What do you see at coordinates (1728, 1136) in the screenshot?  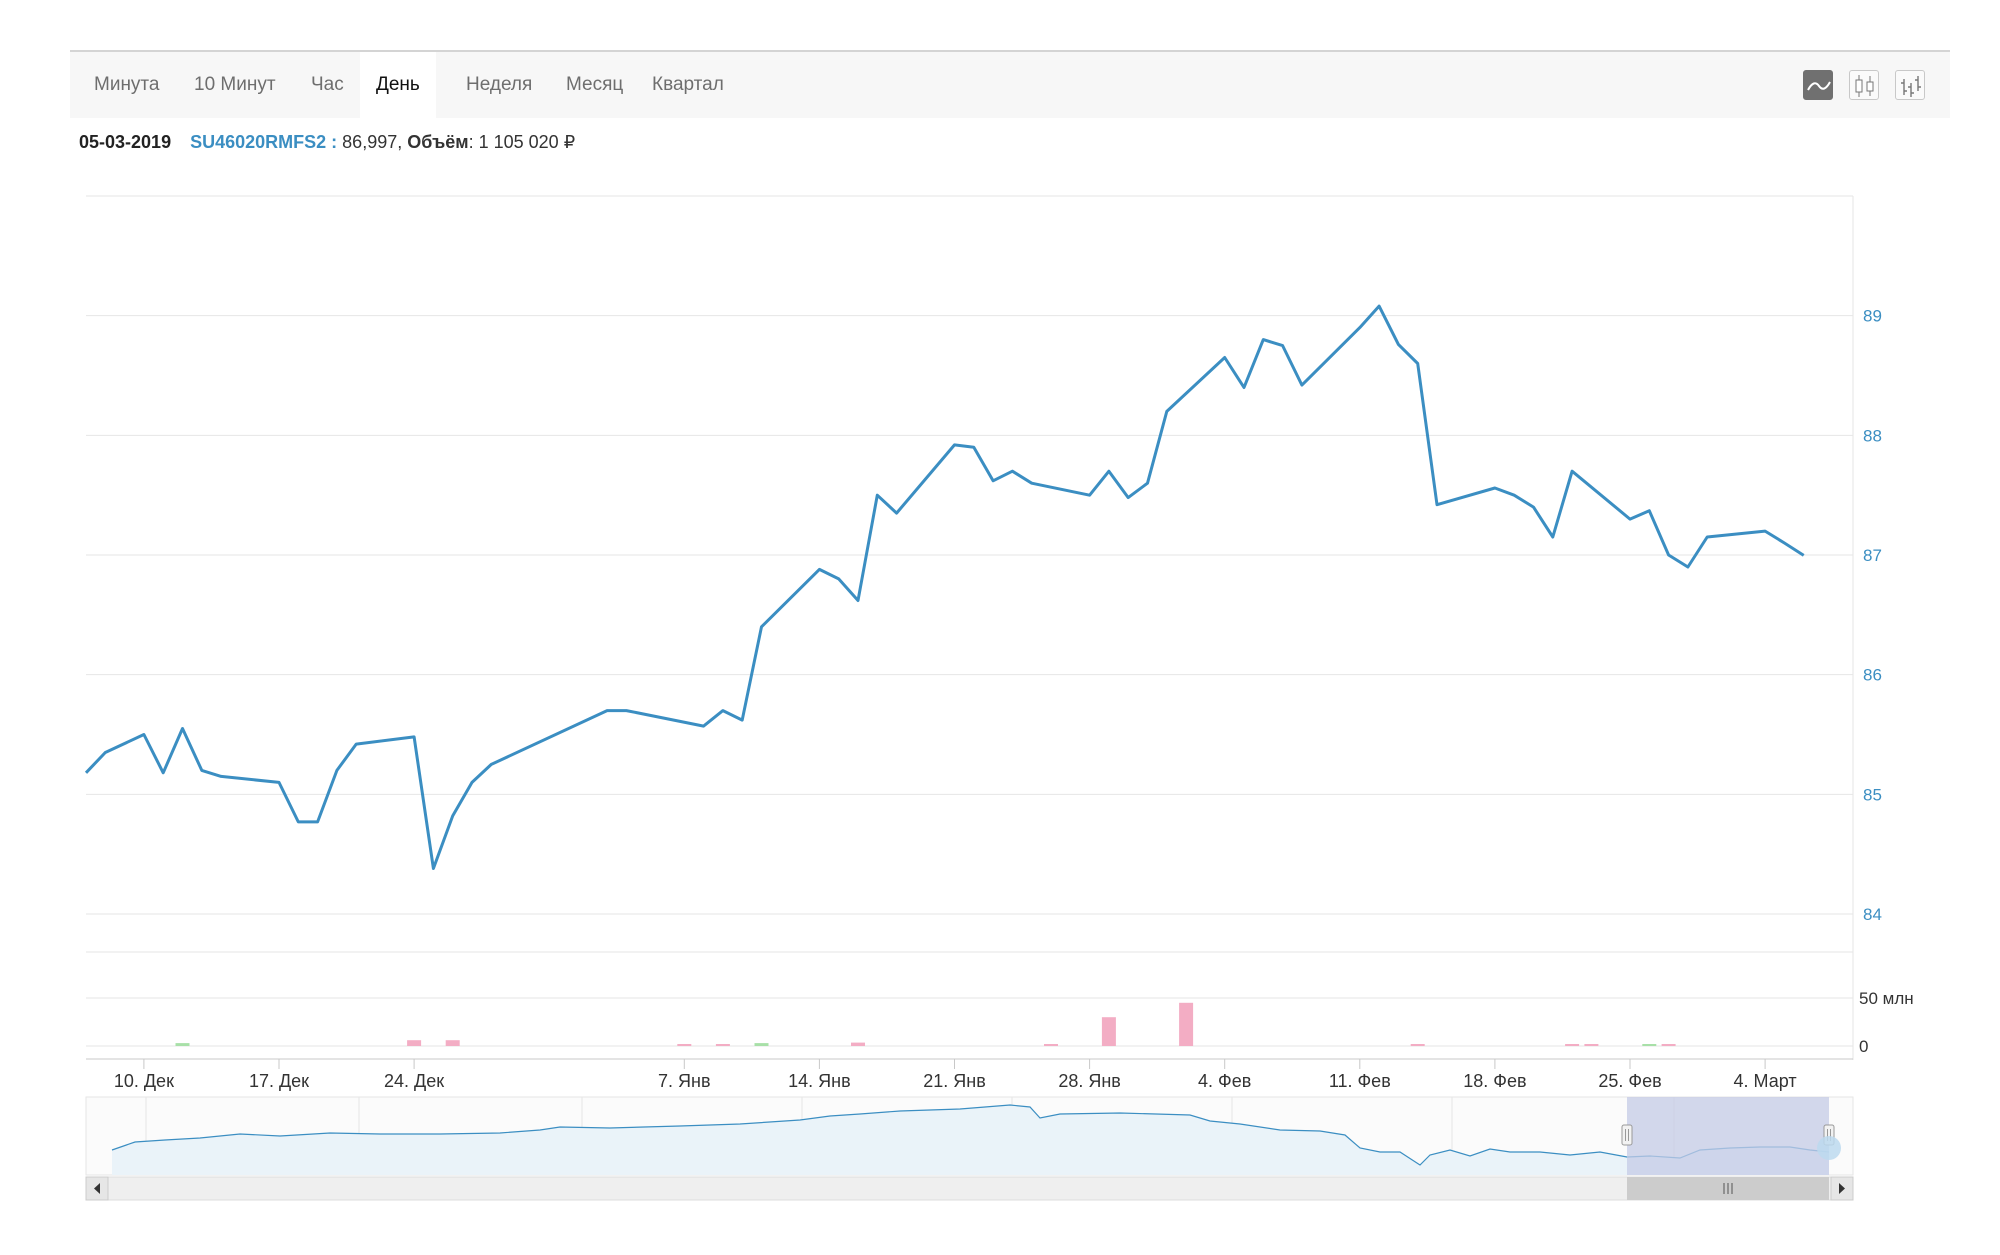 I see `navigator-selection` at bounding box center [1728, 1136].